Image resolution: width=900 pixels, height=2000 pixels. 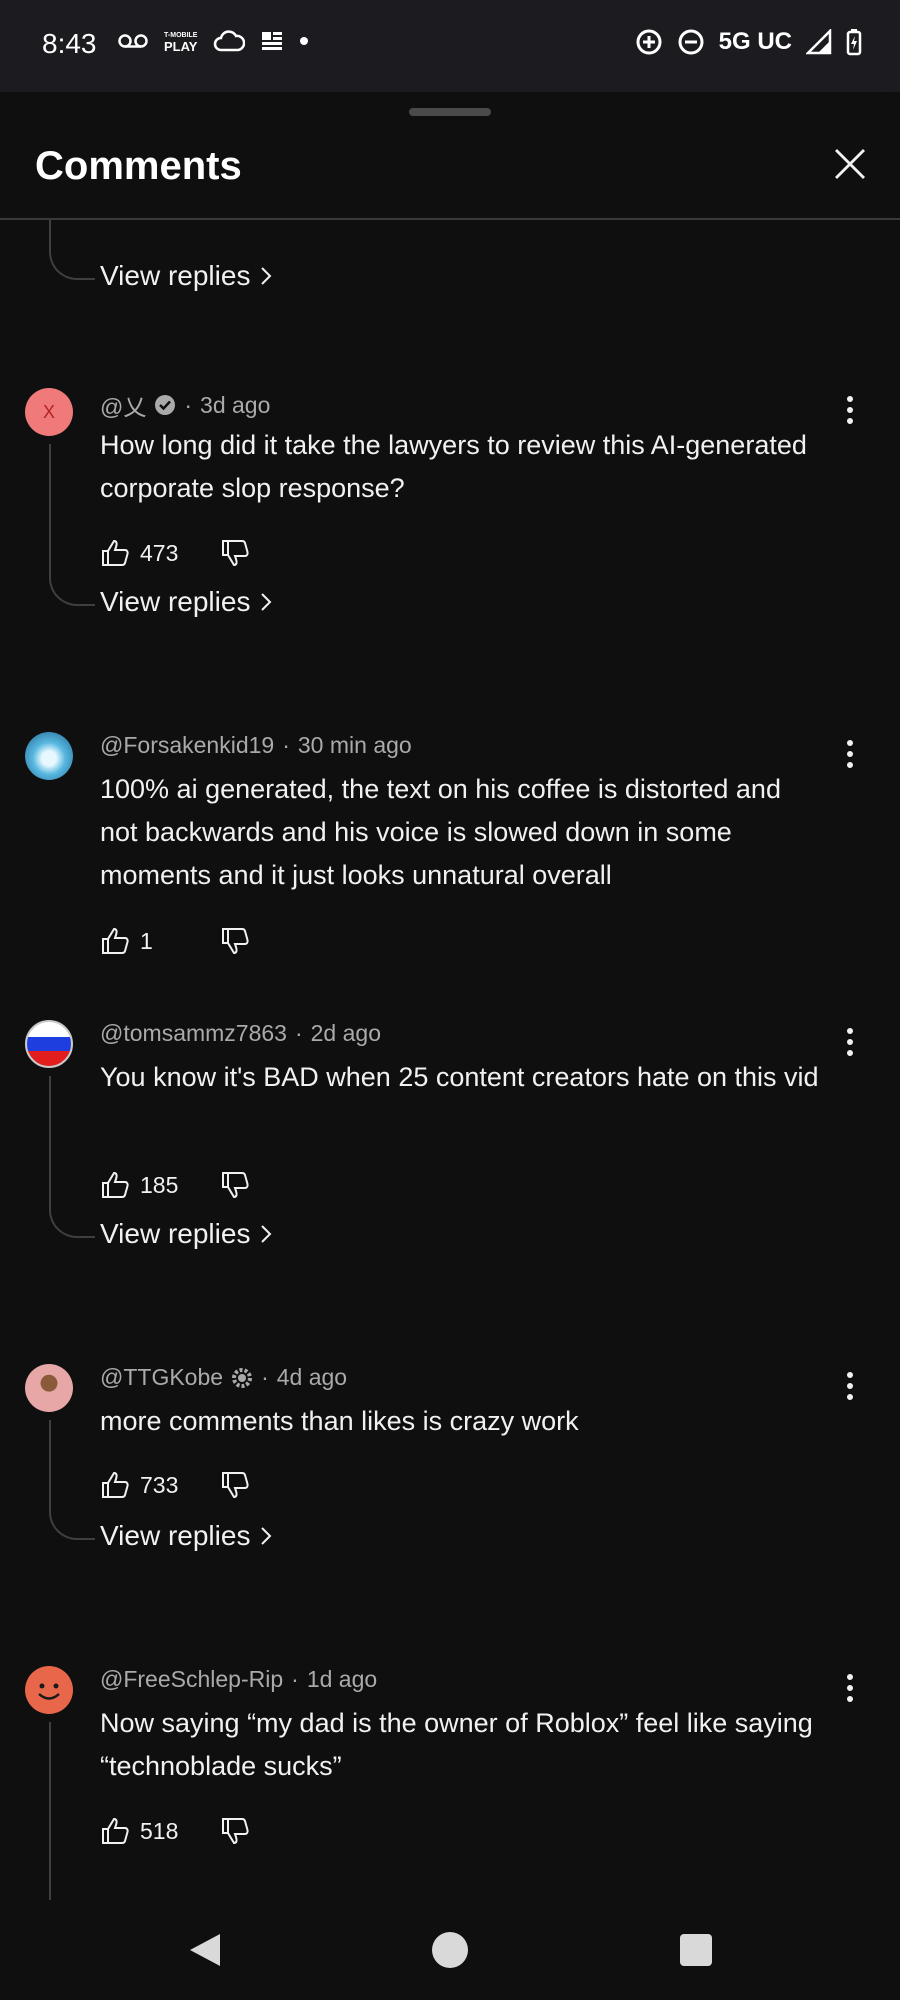 I want to click on recent-apps-icon, so click(x=696, y=1950).